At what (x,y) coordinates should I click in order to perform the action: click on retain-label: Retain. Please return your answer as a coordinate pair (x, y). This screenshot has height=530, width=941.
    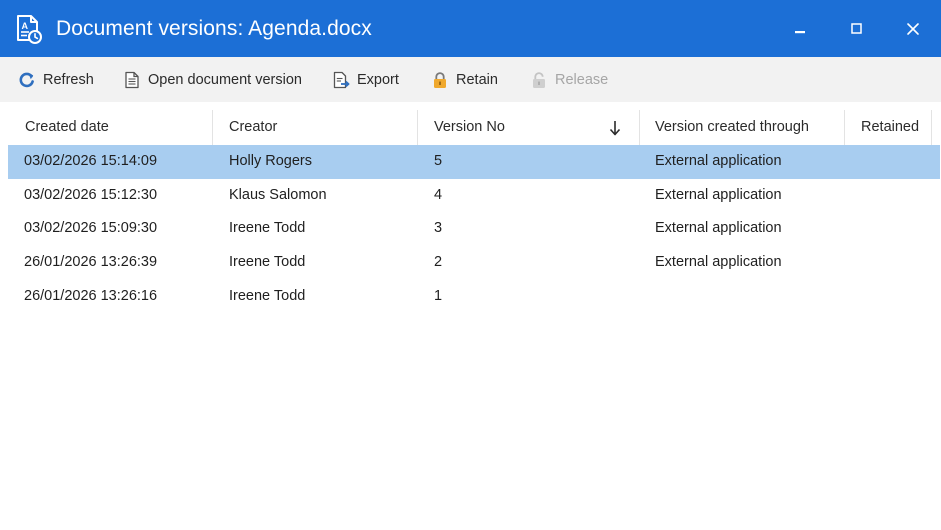
    Looking at the image, I should click on (477, 79).